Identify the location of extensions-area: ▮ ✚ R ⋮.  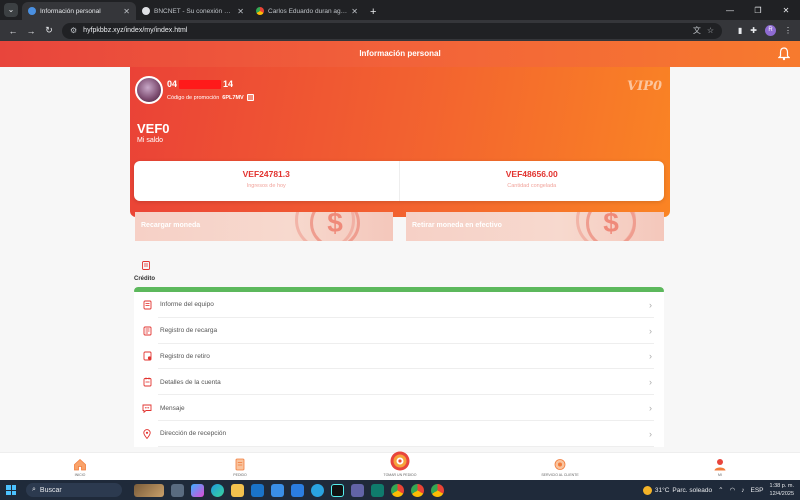
(767, 30).